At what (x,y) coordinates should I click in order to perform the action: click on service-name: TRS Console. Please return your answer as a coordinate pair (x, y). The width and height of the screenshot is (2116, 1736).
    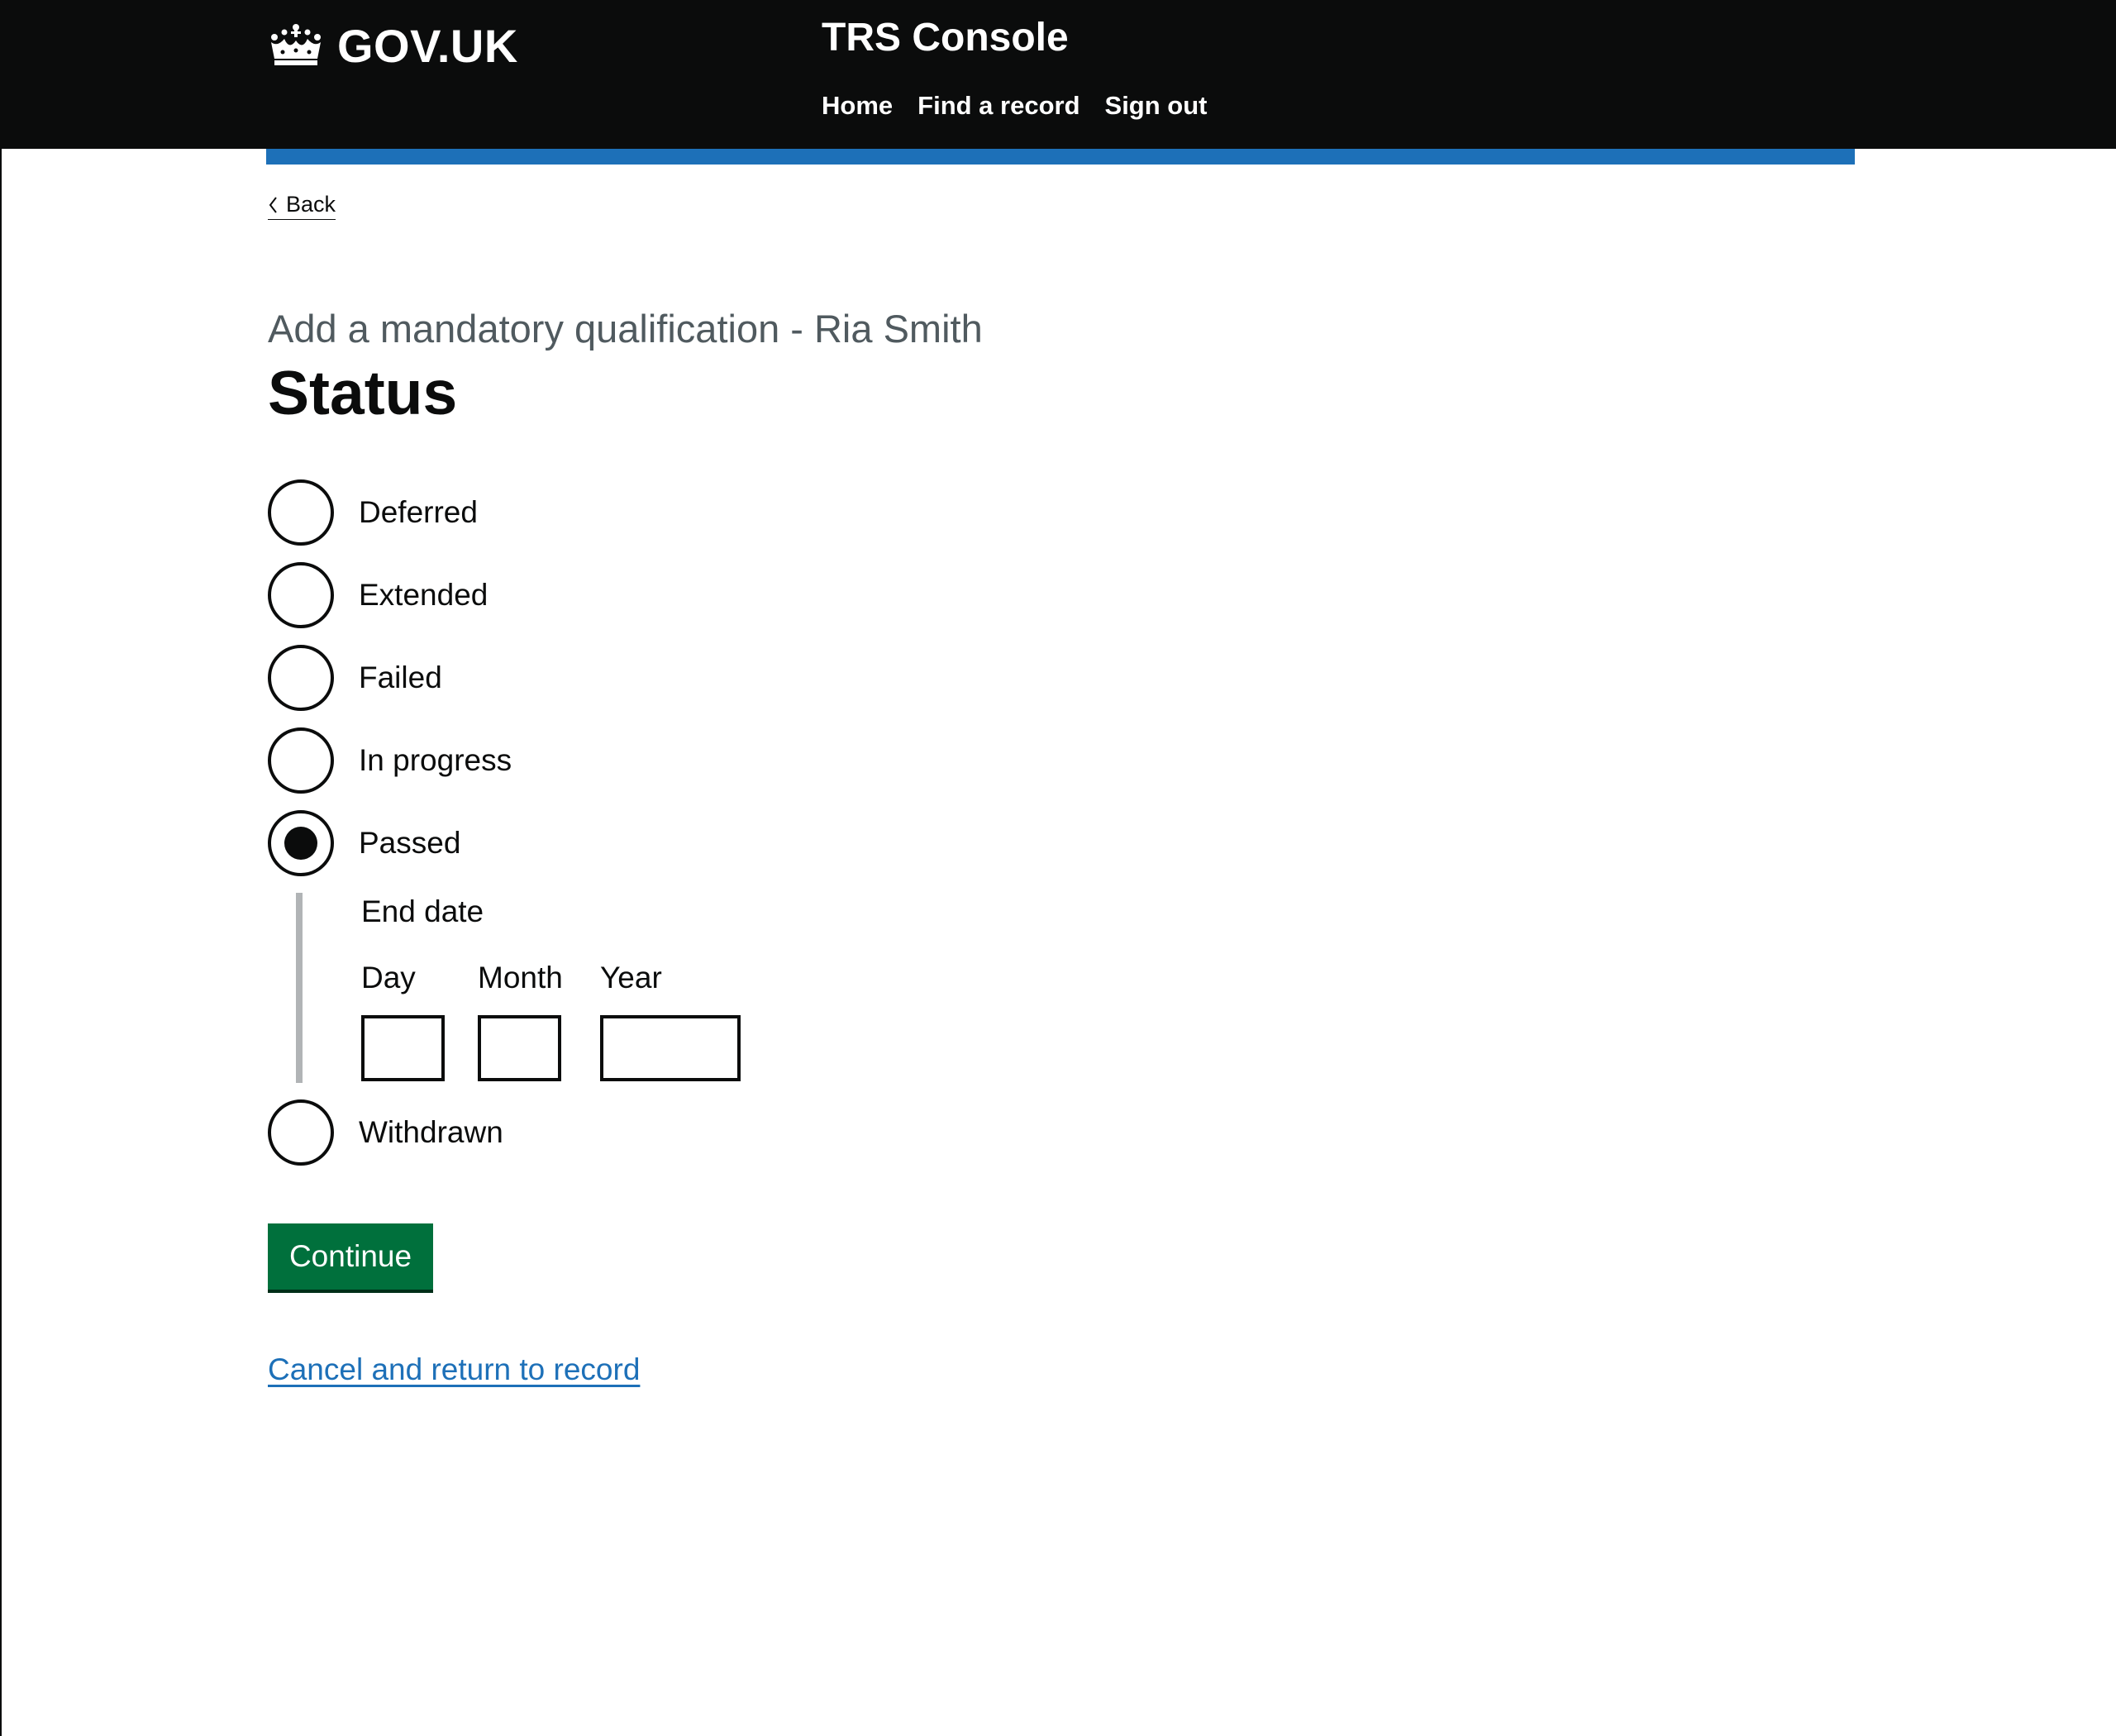
    Looking at the image, I should click on (945, 37).